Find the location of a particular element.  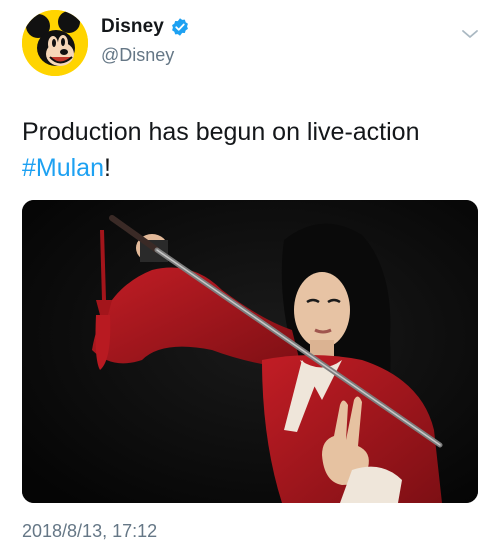

chevron-down-icon is located at coordinates (470, 34).